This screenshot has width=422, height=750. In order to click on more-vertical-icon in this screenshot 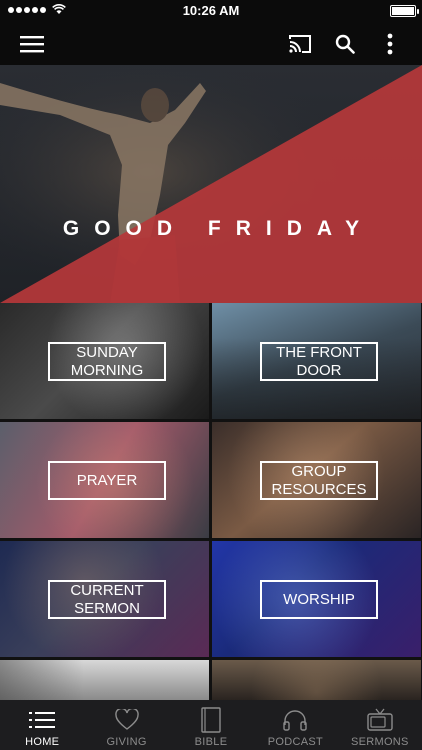, I will do `click(390, 44)`.